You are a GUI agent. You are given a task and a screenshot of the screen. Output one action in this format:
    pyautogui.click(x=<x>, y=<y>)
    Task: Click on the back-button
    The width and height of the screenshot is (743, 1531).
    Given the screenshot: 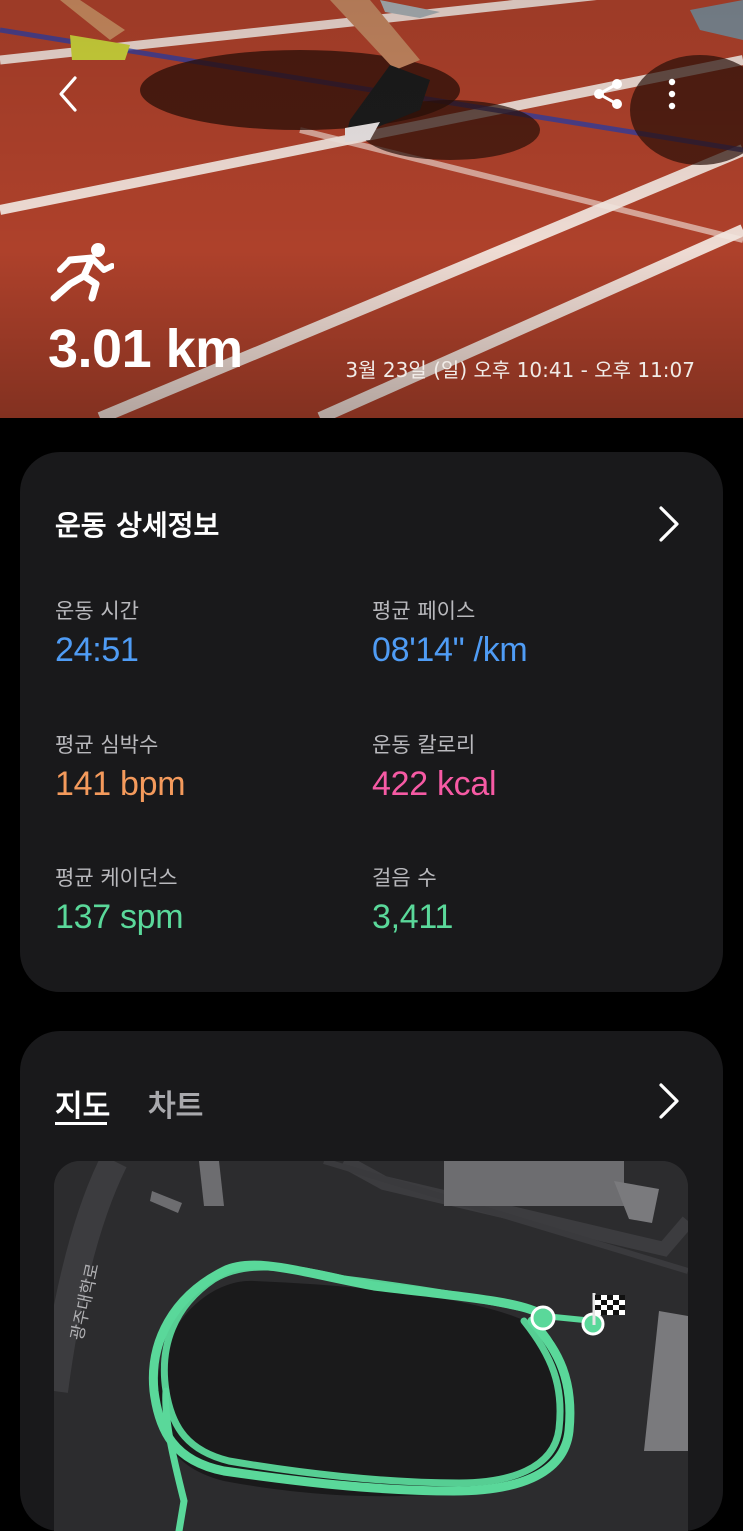 What is the action you would take?
    pyautogui.click(x=68, y=94)
    